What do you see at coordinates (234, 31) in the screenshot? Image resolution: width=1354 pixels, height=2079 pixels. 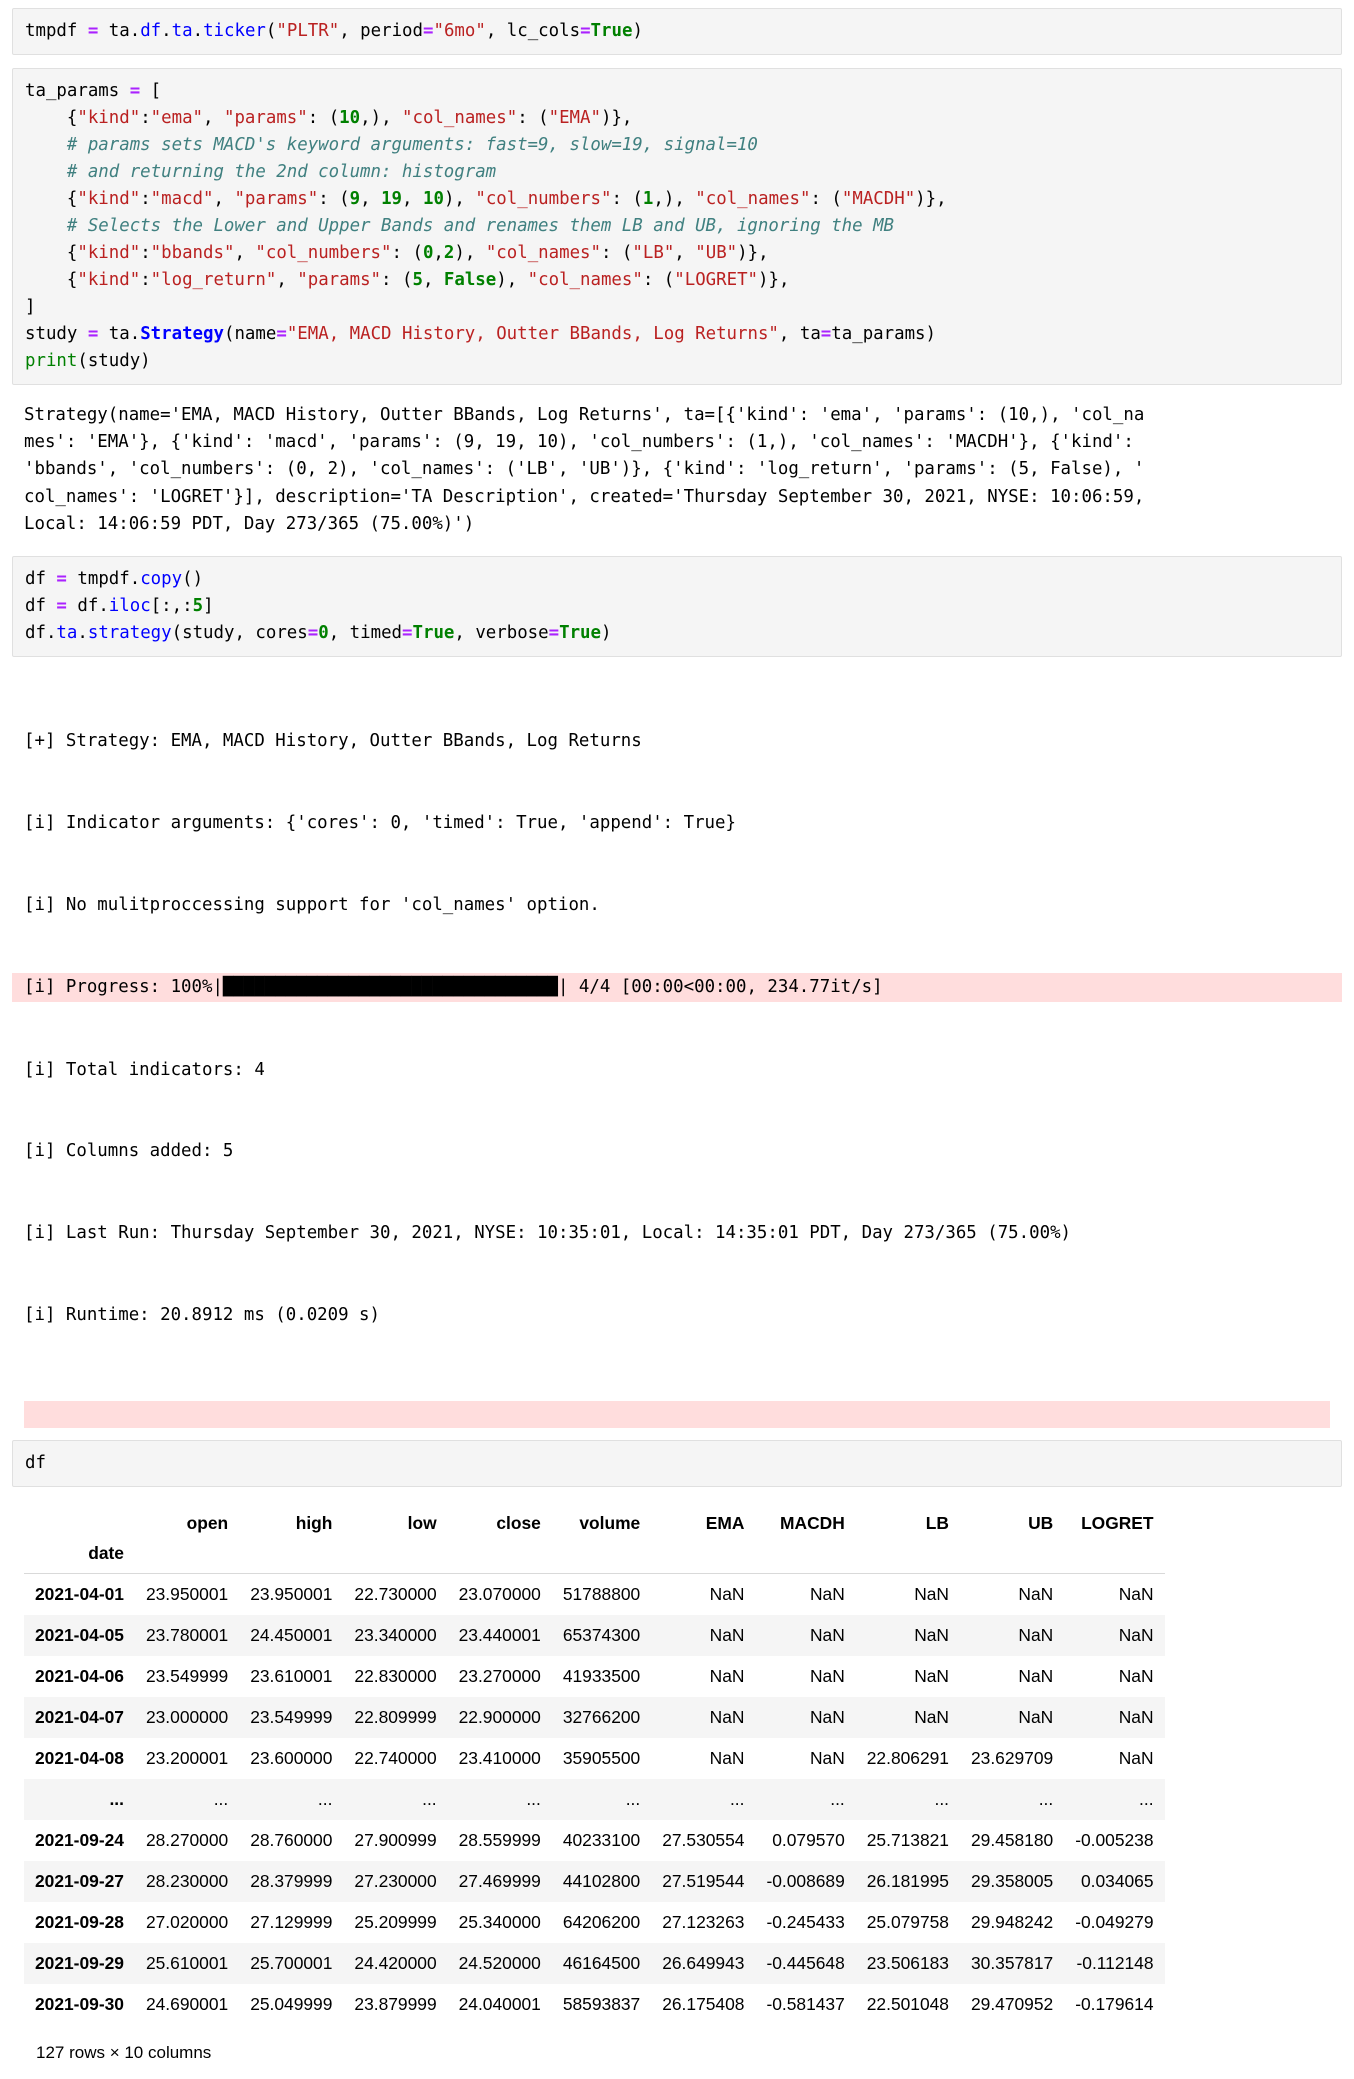 I see `code-token: ticker` at bounding box center [234, 31].